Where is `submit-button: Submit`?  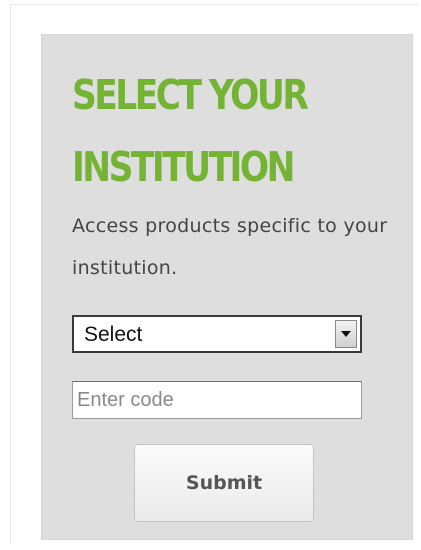
submit-button: Submit is located at coordinates (224, 483).